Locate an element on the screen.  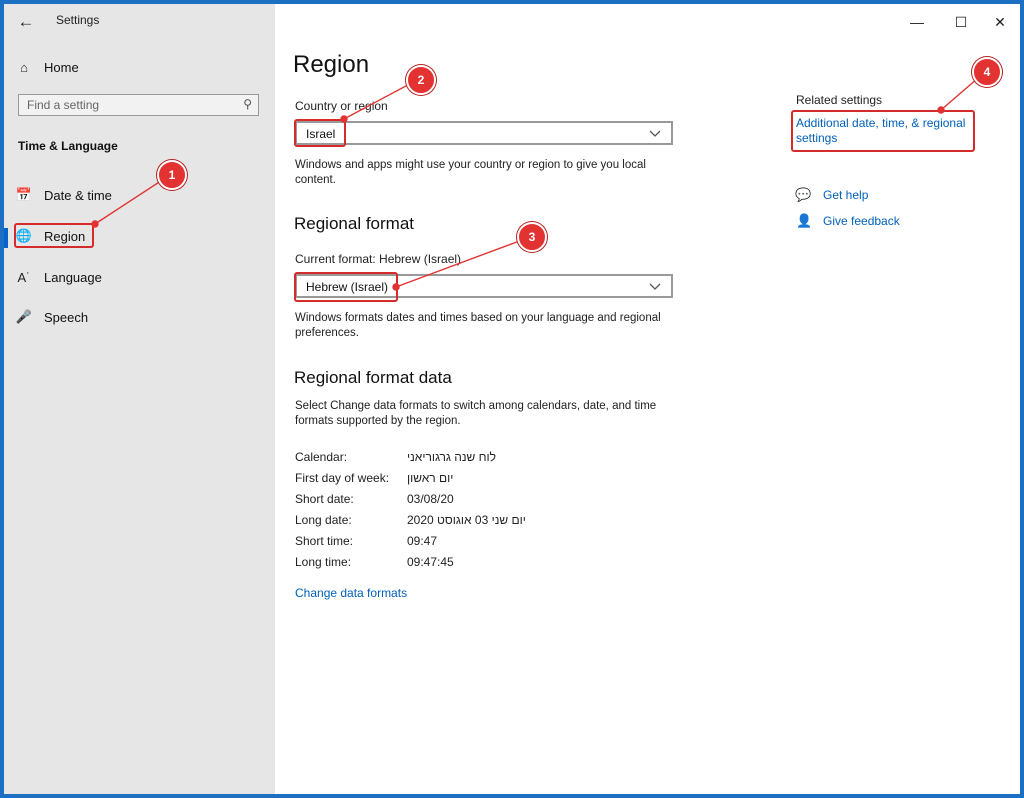
give-feedback-link: Give feedback is located at coordinates (861, 221).